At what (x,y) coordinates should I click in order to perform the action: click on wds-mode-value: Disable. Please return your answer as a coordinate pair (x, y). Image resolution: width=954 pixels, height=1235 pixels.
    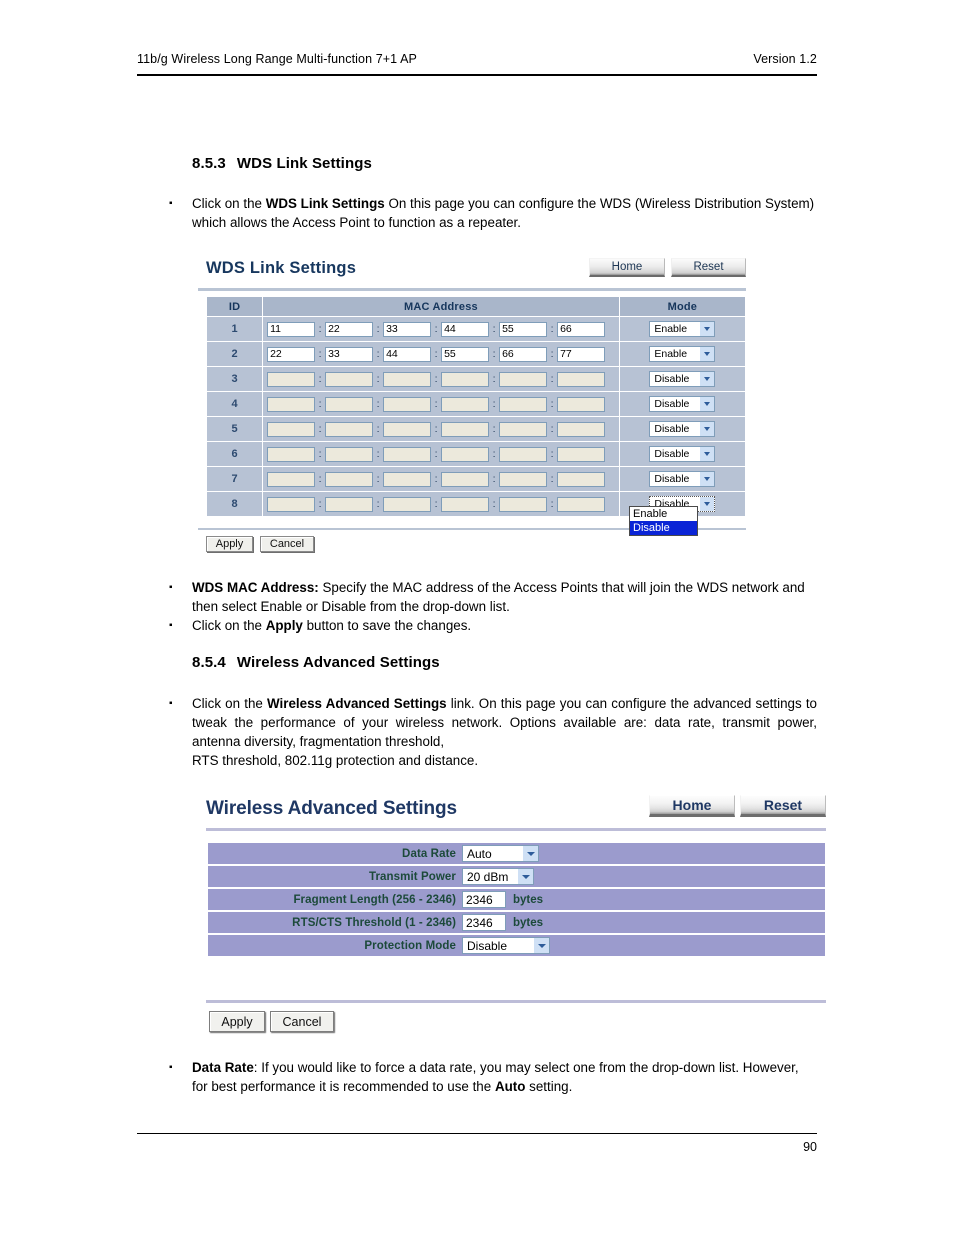
    Looking at the image, I should click on (672, 454).